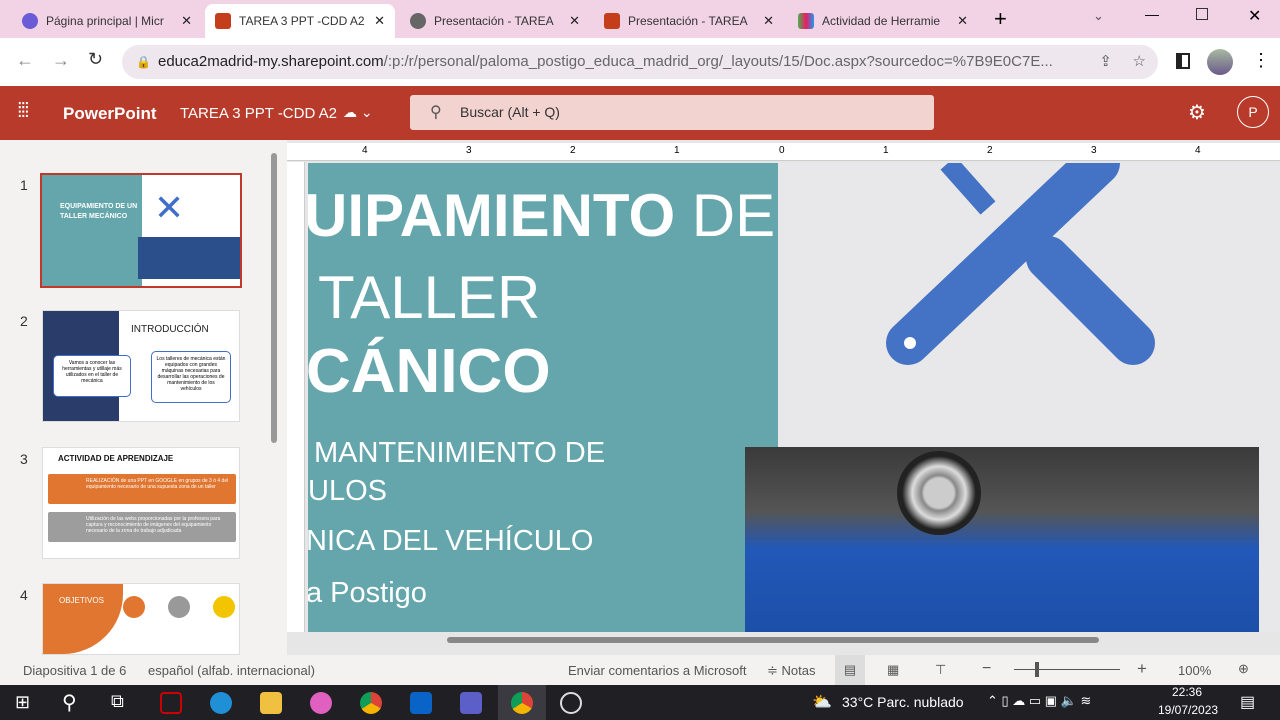 Image resolution: width=1280 pixels, height=720 pixels. I want to click on clock-time: 22:36, so click(1187, 692).